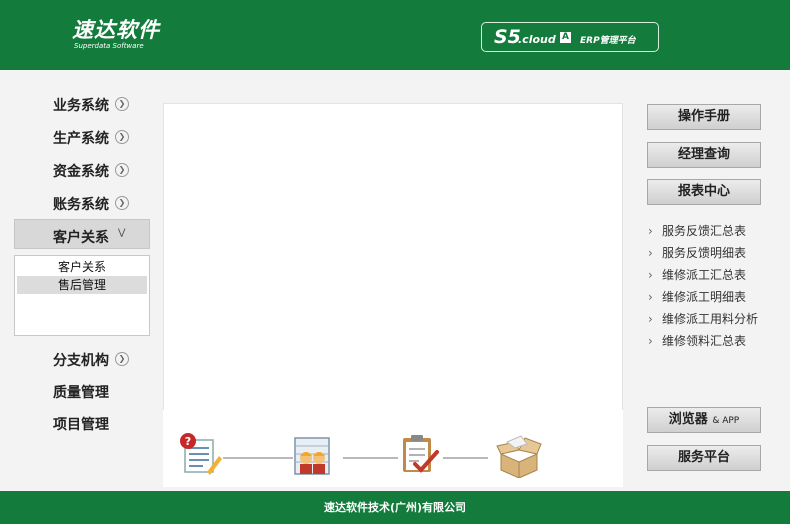 Image resolution: width=790 pixels, height=524 pixels. What do you see at coordinates (518, 455) in the screenshot?
I see `delivery-box-icon` at bounding box center [518, 455].